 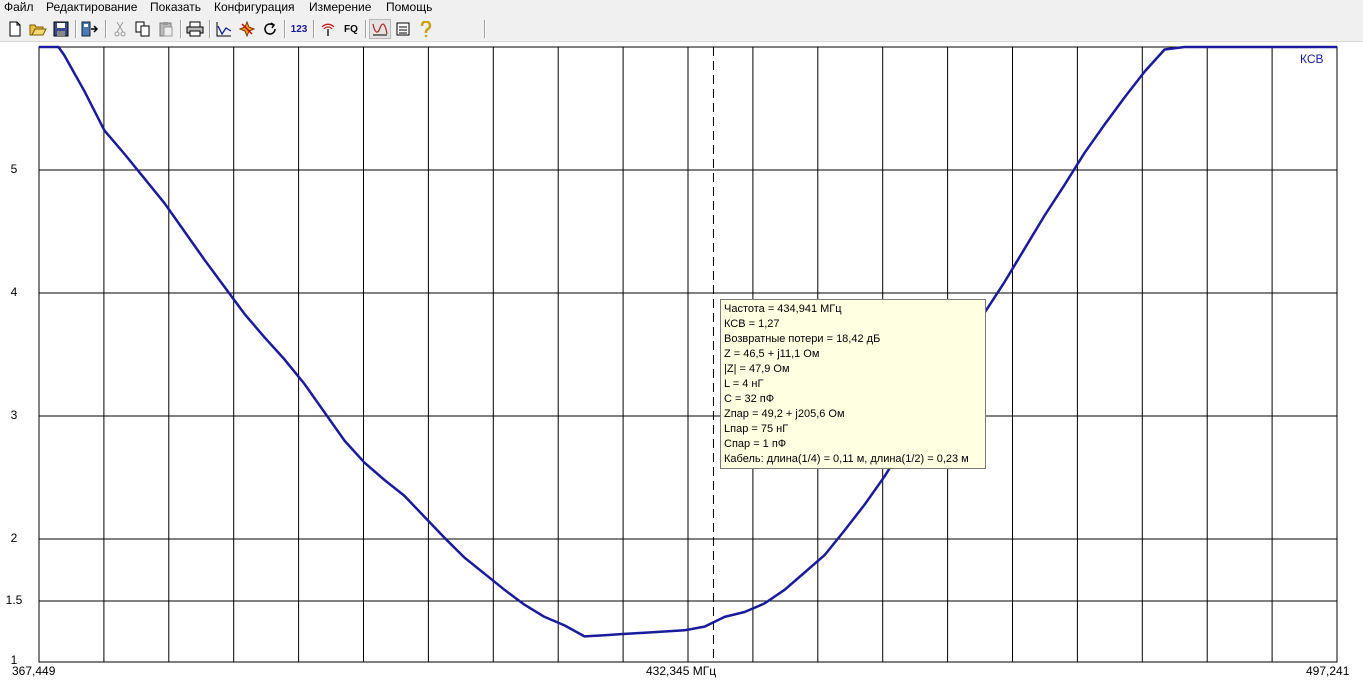 What do you see at coordinates (681, 29) in the screenshot?
I see `toolbar: 123 FQ` at bounding box center [681, 29].